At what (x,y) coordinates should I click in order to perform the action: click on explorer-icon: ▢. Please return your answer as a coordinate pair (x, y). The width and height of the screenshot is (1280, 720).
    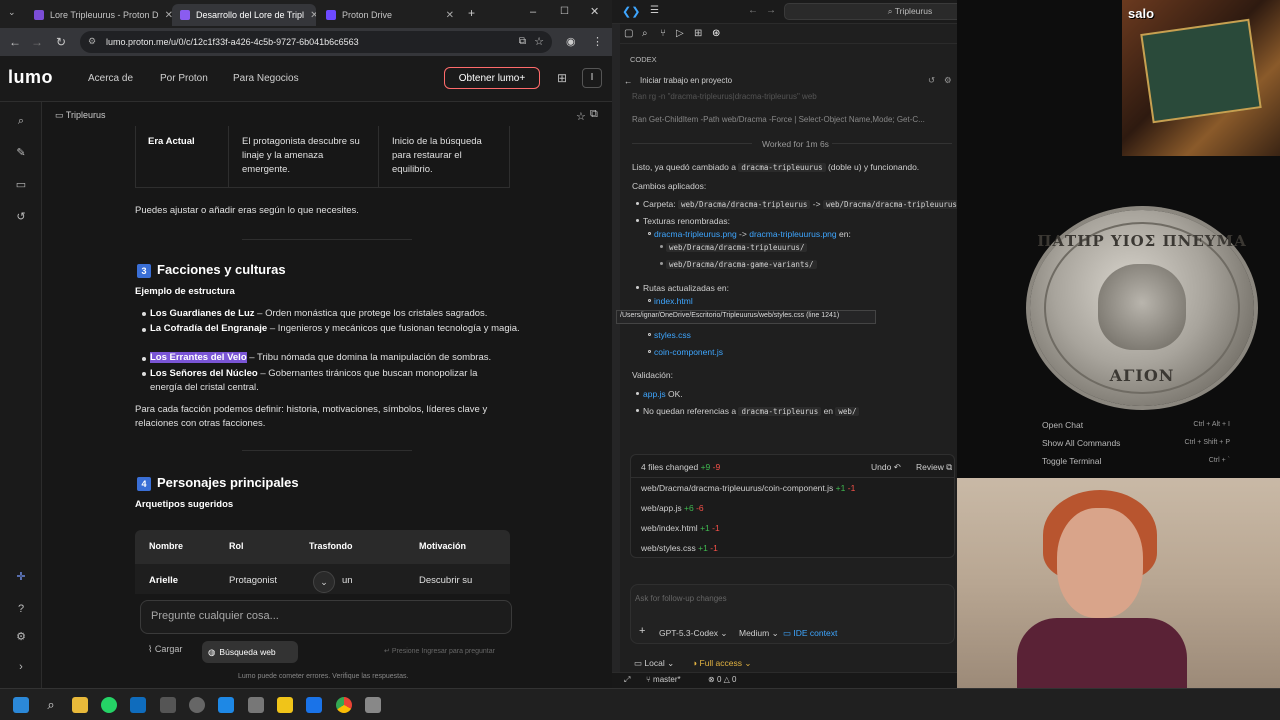
    Looking at the image, I should click on (628, 33).